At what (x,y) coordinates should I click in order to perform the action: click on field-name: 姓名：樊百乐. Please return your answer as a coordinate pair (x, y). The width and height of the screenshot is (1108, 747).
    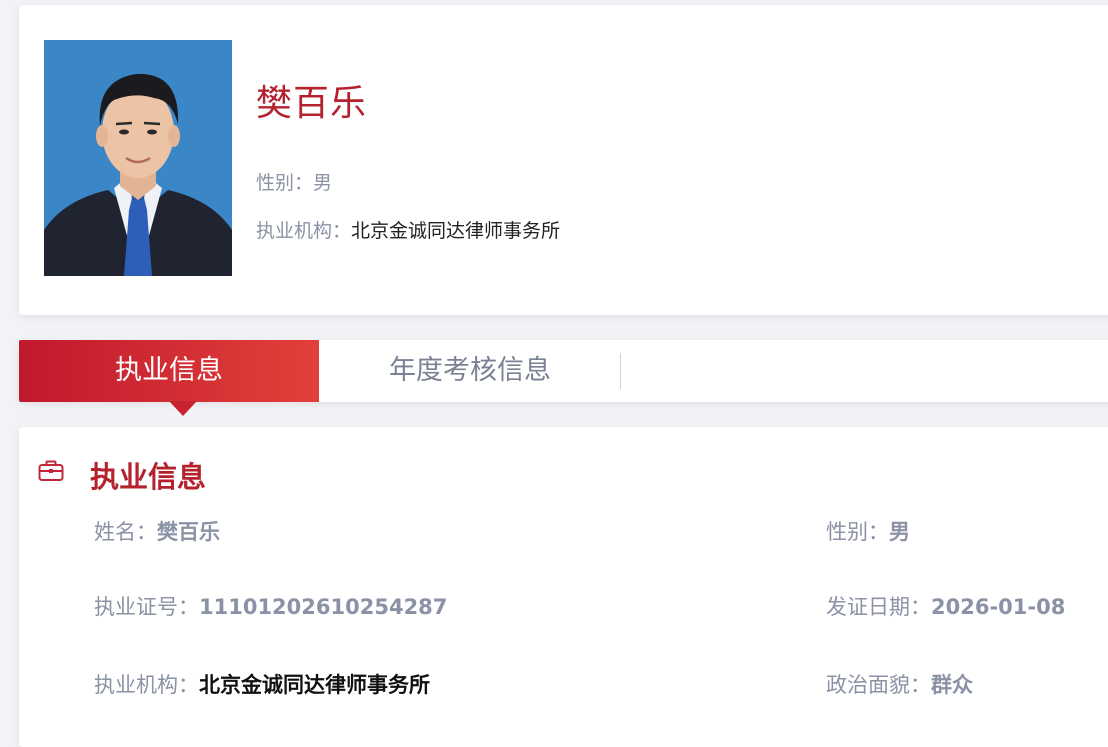
    Looking at the image, I should click on (157, 531).